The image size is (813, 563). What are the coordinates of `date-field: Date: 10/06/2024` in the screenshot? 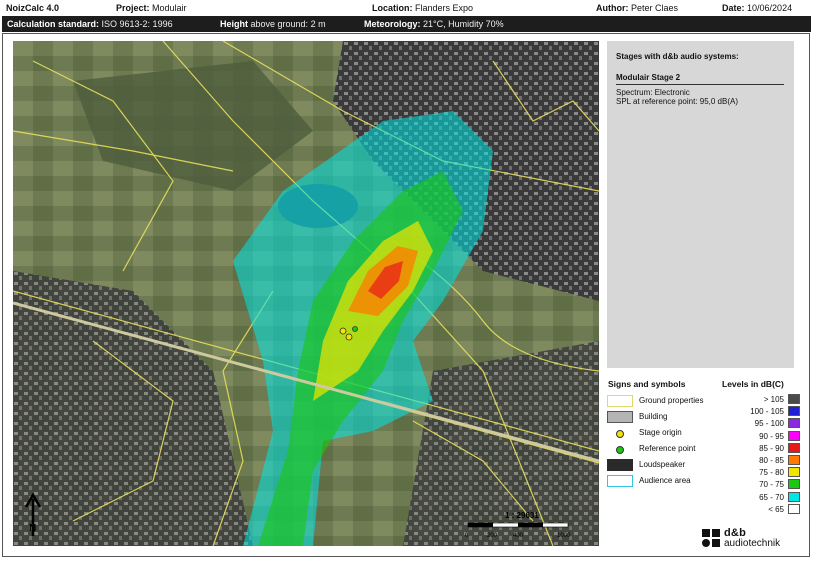 It's located at (757, 8).